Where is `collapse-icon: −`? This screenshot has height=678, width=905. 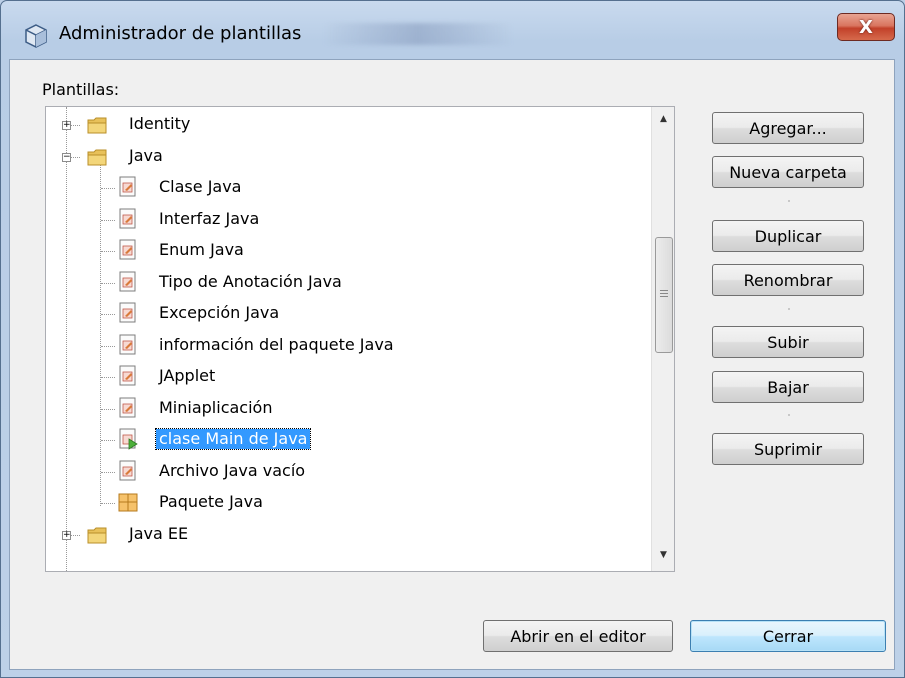
collapse-icon: − is located at coordinates (66, 157).